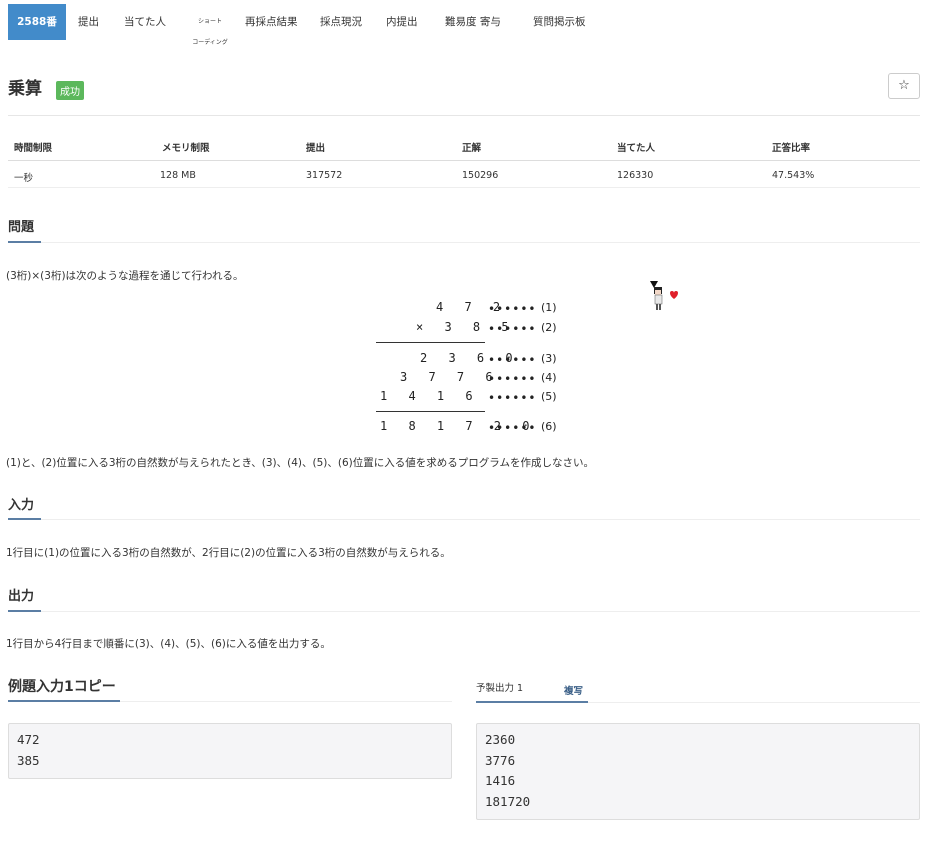  Describe the element at coordinates (88, 22) in the screenshot. I see `tab-submit: 提出` at that location.